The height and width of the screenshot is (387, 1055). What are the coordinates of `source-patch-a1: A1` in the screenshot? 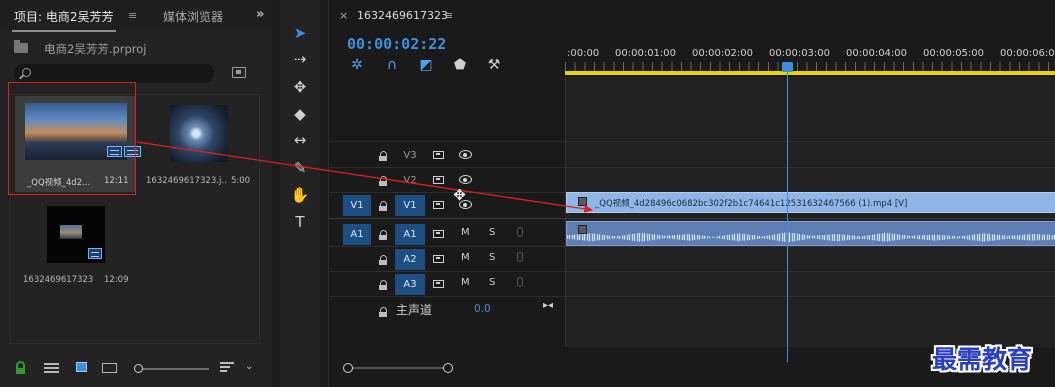 It's located at (357, 234).